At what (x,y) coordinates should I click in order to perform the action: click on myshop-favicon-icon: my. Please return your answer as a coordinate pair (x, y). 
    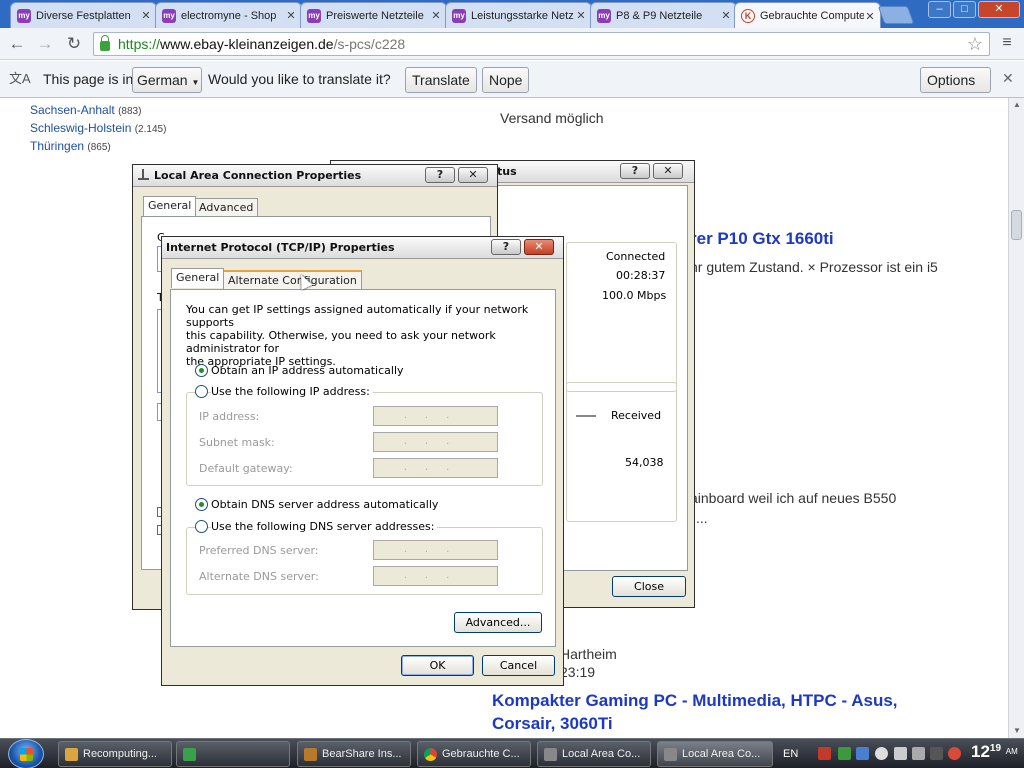
    Looking at the image, I should click on (24, 15).